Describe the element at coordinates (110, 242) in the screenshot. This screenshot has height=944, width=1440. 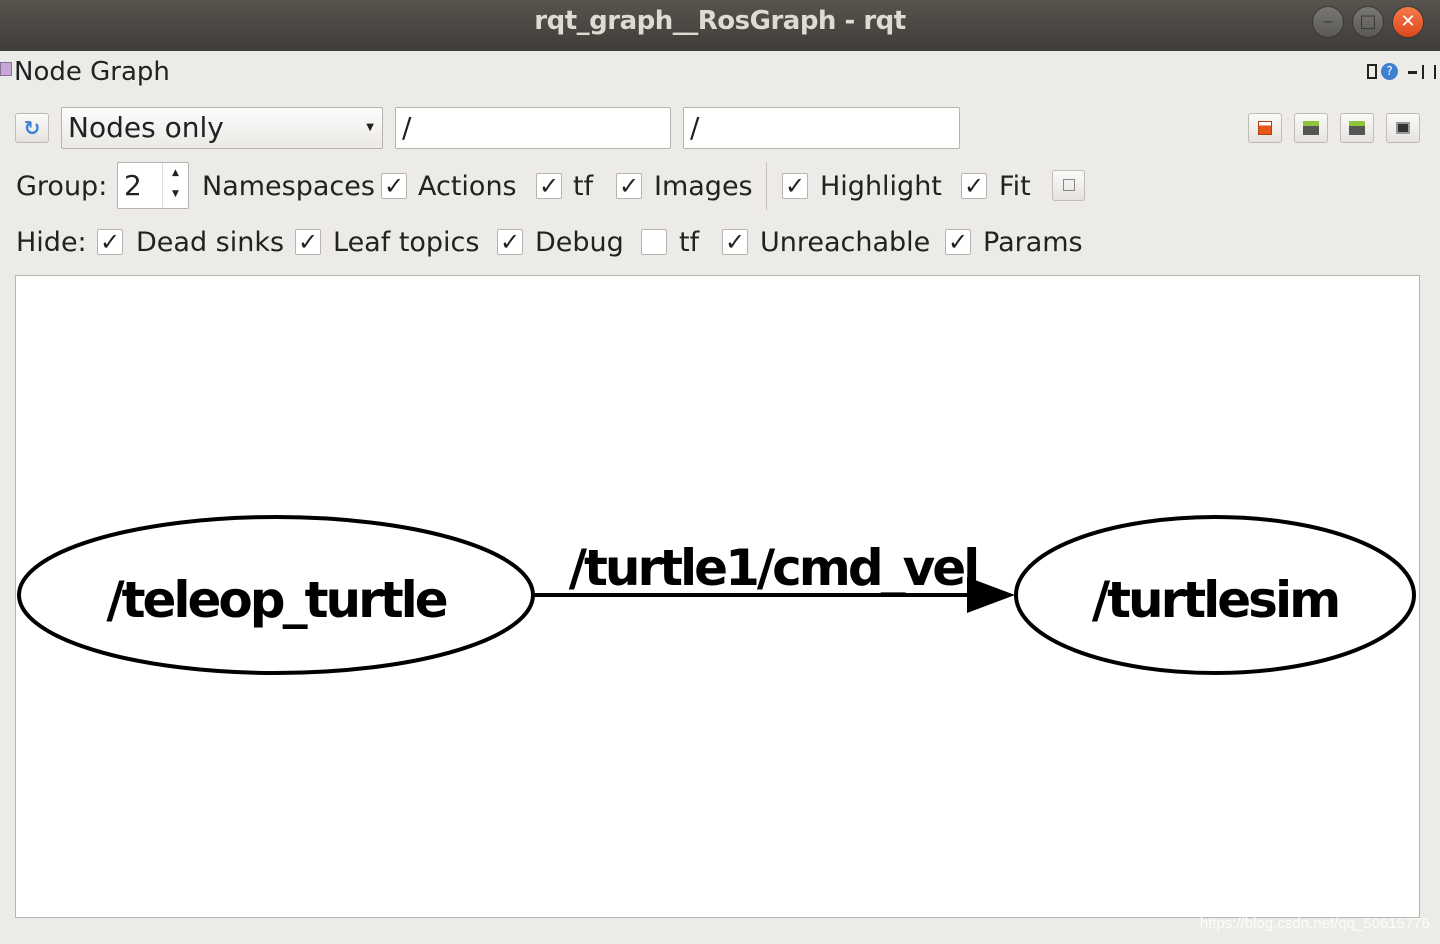
I see `dead-sinks-checkbox: ✓` at that location.